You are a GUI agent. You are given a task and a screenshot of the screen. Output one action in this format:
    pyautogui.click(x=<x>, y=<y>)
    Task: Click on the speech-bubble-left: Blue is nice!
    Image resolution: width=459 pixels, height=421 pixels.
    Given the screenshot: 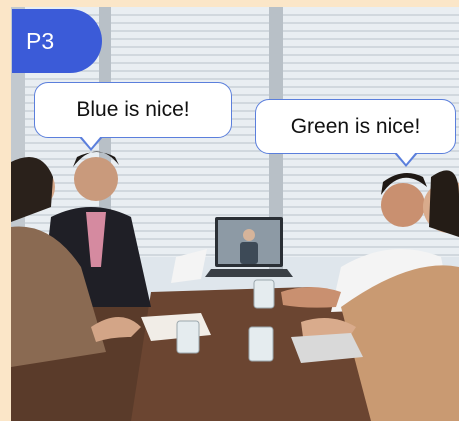 What is the action you would take?
    pyautogui.click(x=133, y=110)
    